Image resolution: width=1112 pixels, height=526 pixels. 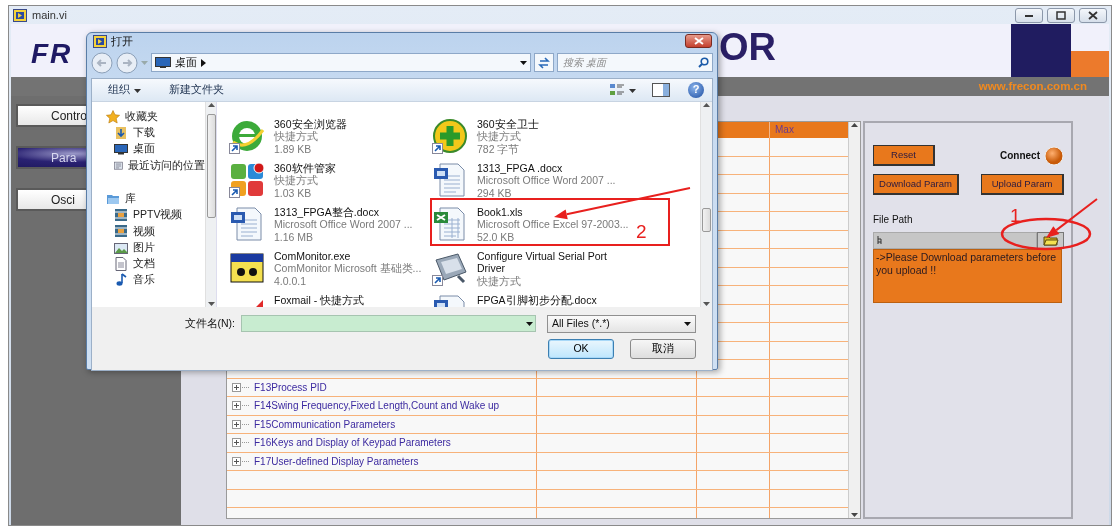 I want to click on annotation-number: 2, so click(x=641, y=231).